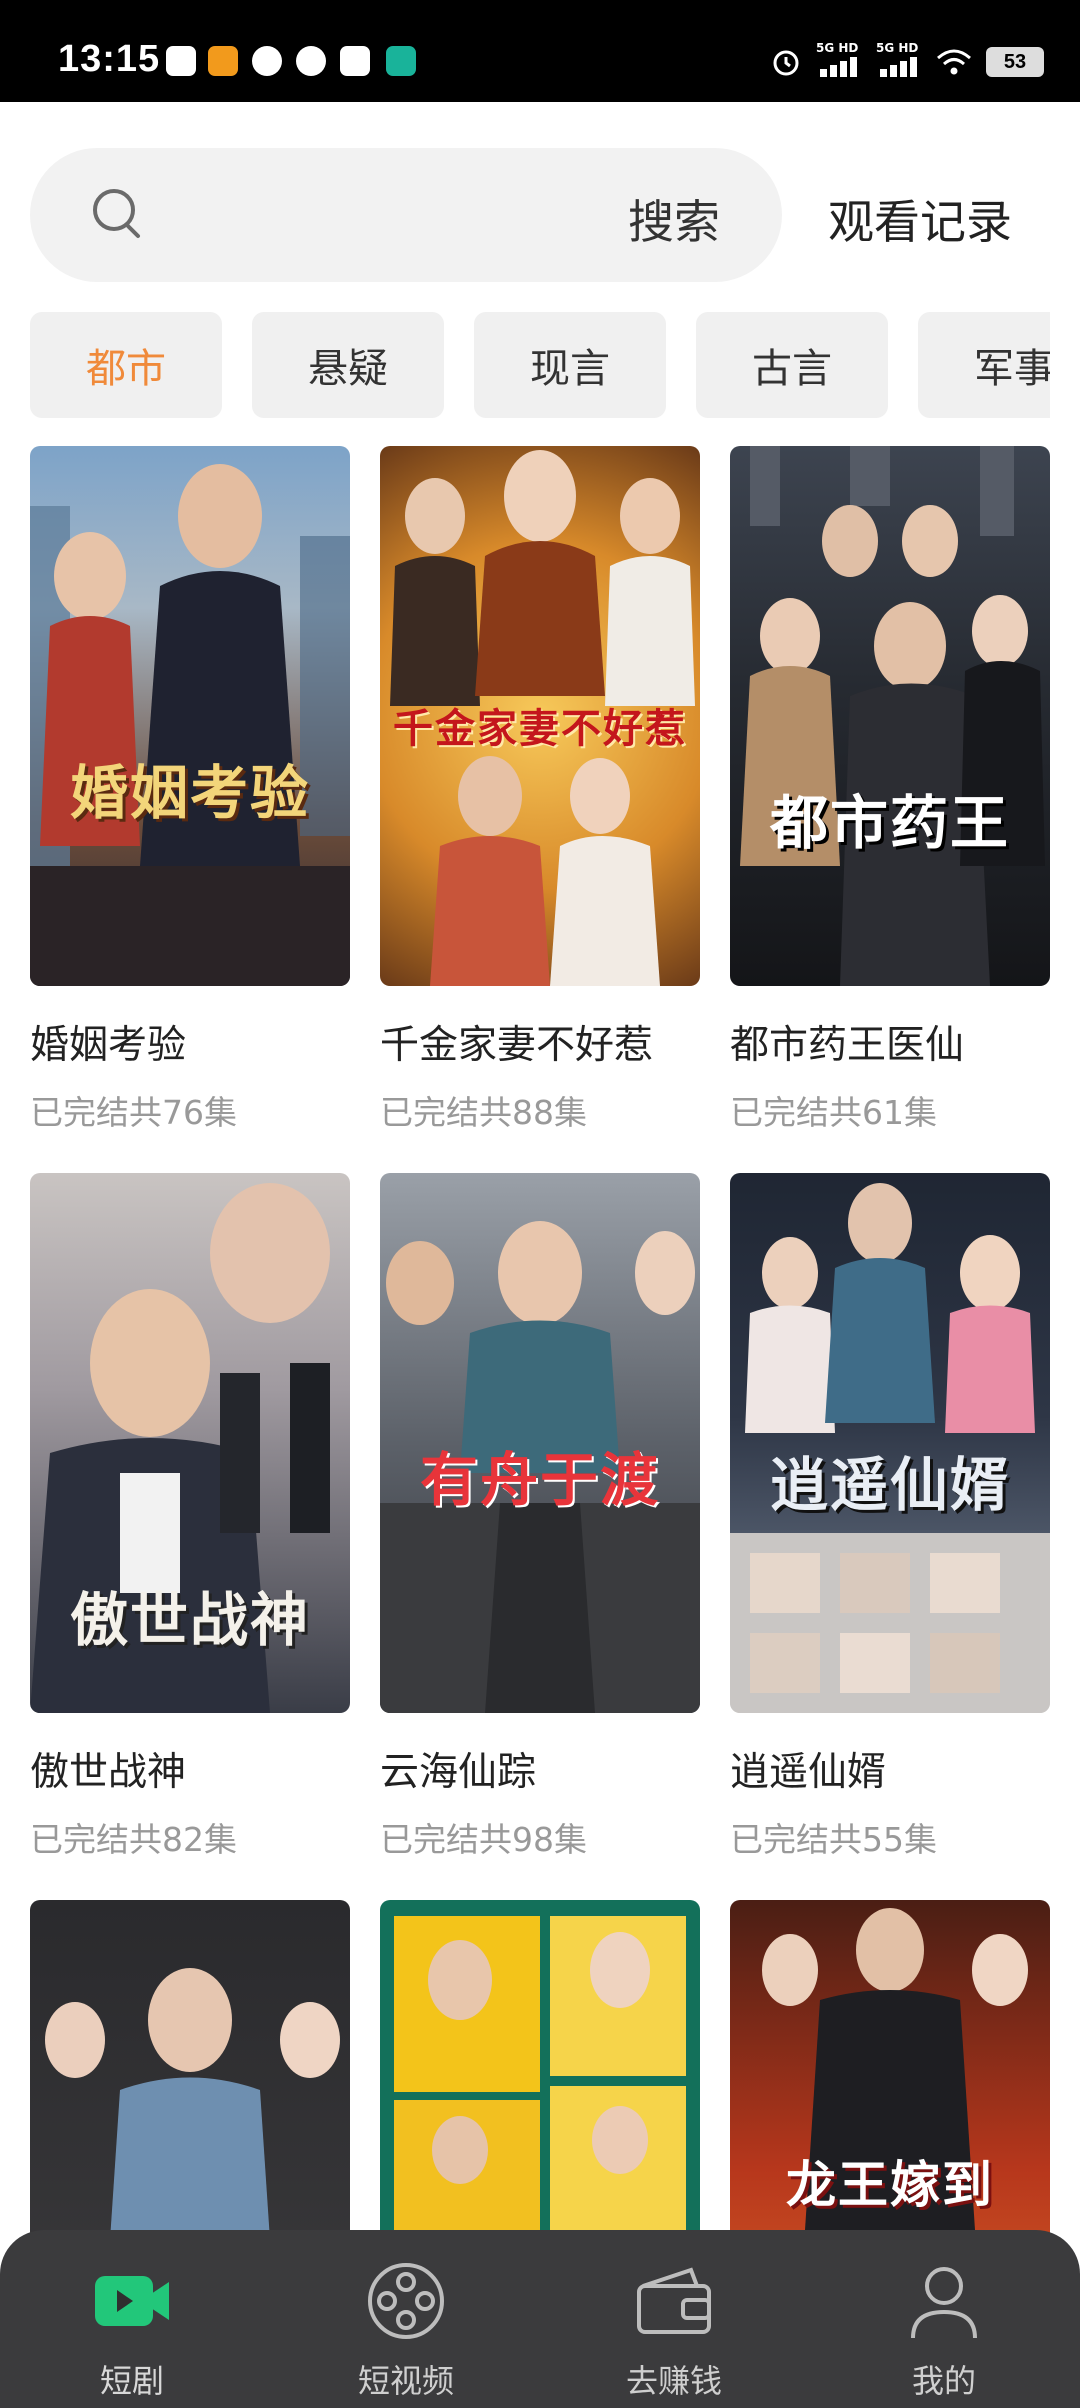 The image size is (1080, 2408). I want to click on profile-icon, so click(944, 2303).